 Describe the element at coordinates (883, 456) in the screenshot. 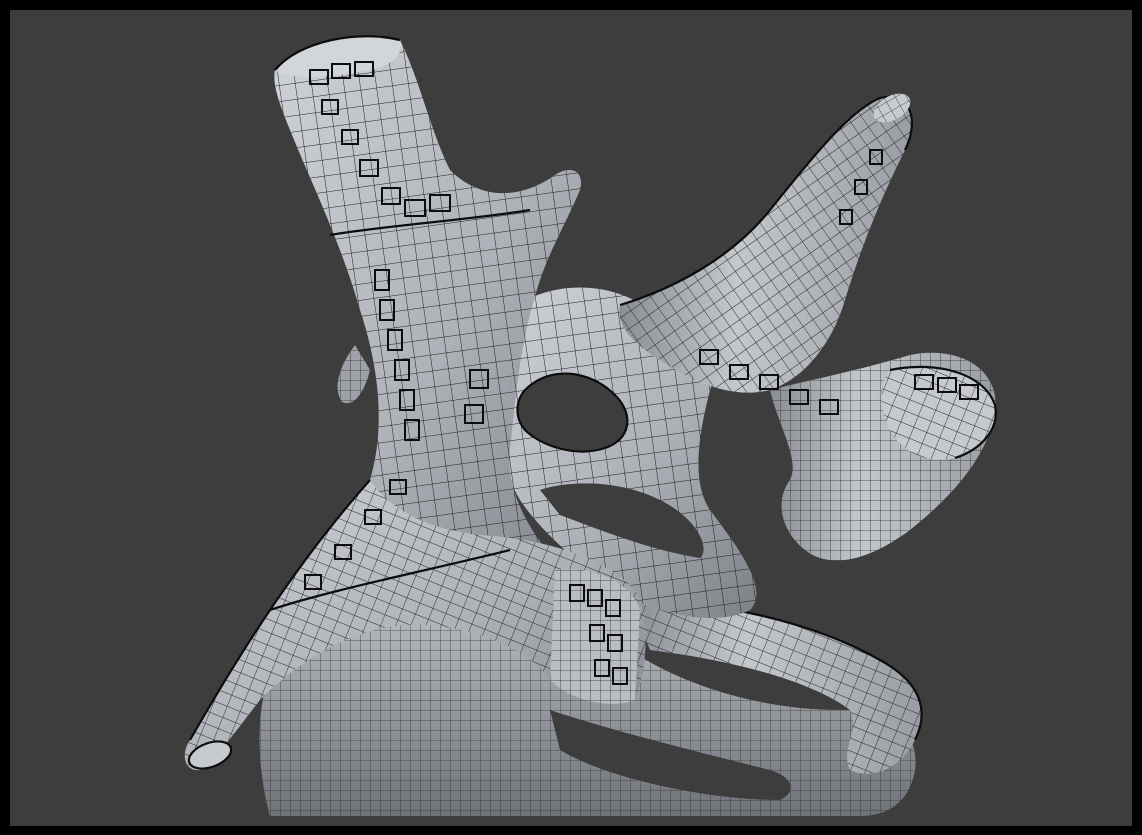

I see `right-cylinder` at that location.